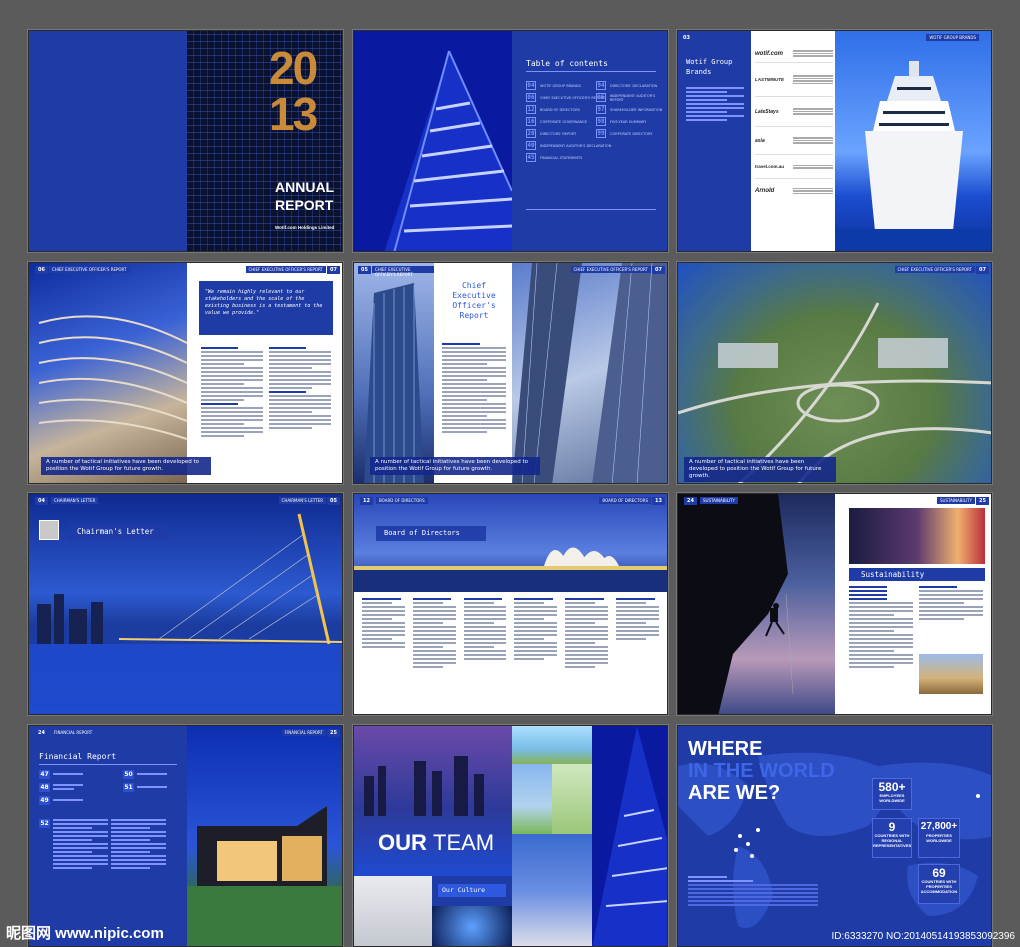 The image size is (1020, 947). I want to click on toc-building-photo, so click(433, 141).